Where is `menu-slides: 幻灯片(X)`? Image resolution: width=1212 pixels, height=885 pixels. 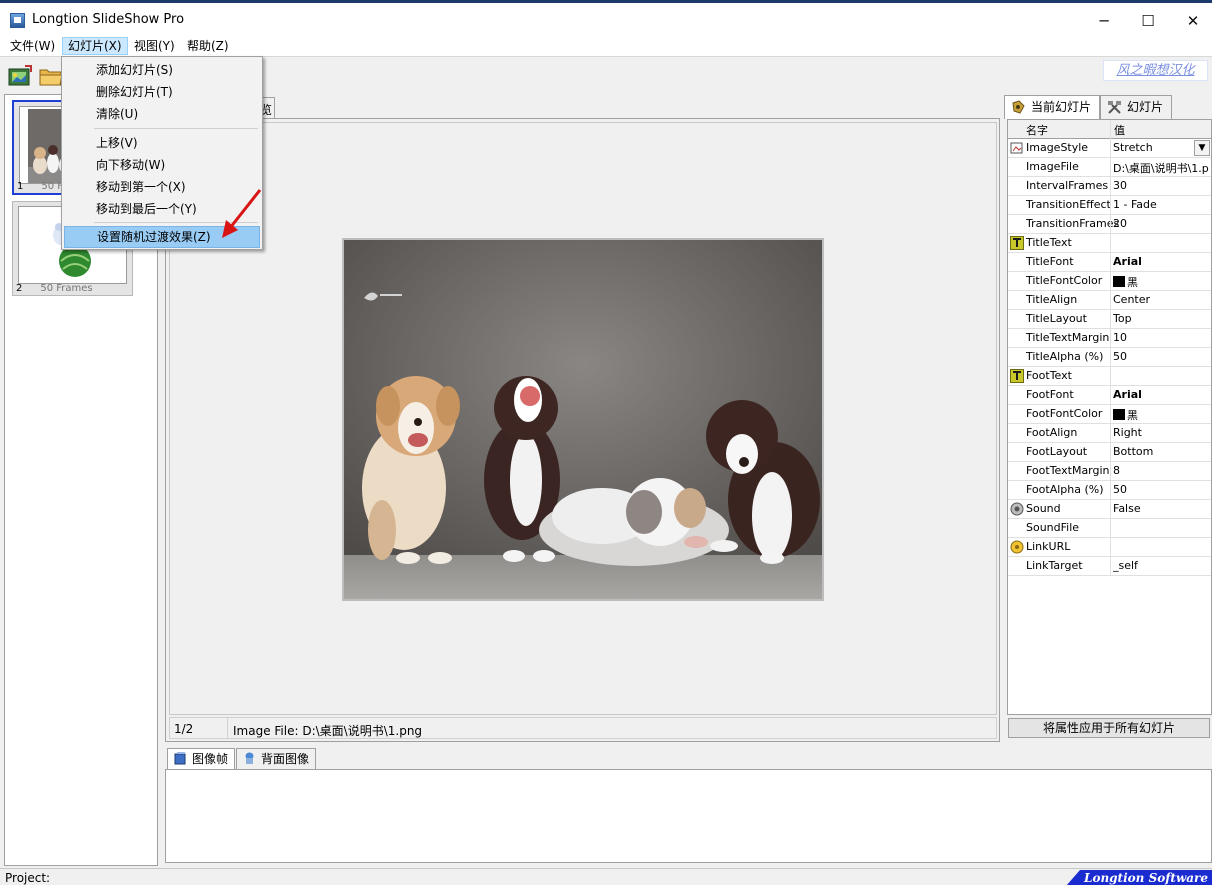
menu-slides: 幻灯片(X) is located at coordinates (95, 46).